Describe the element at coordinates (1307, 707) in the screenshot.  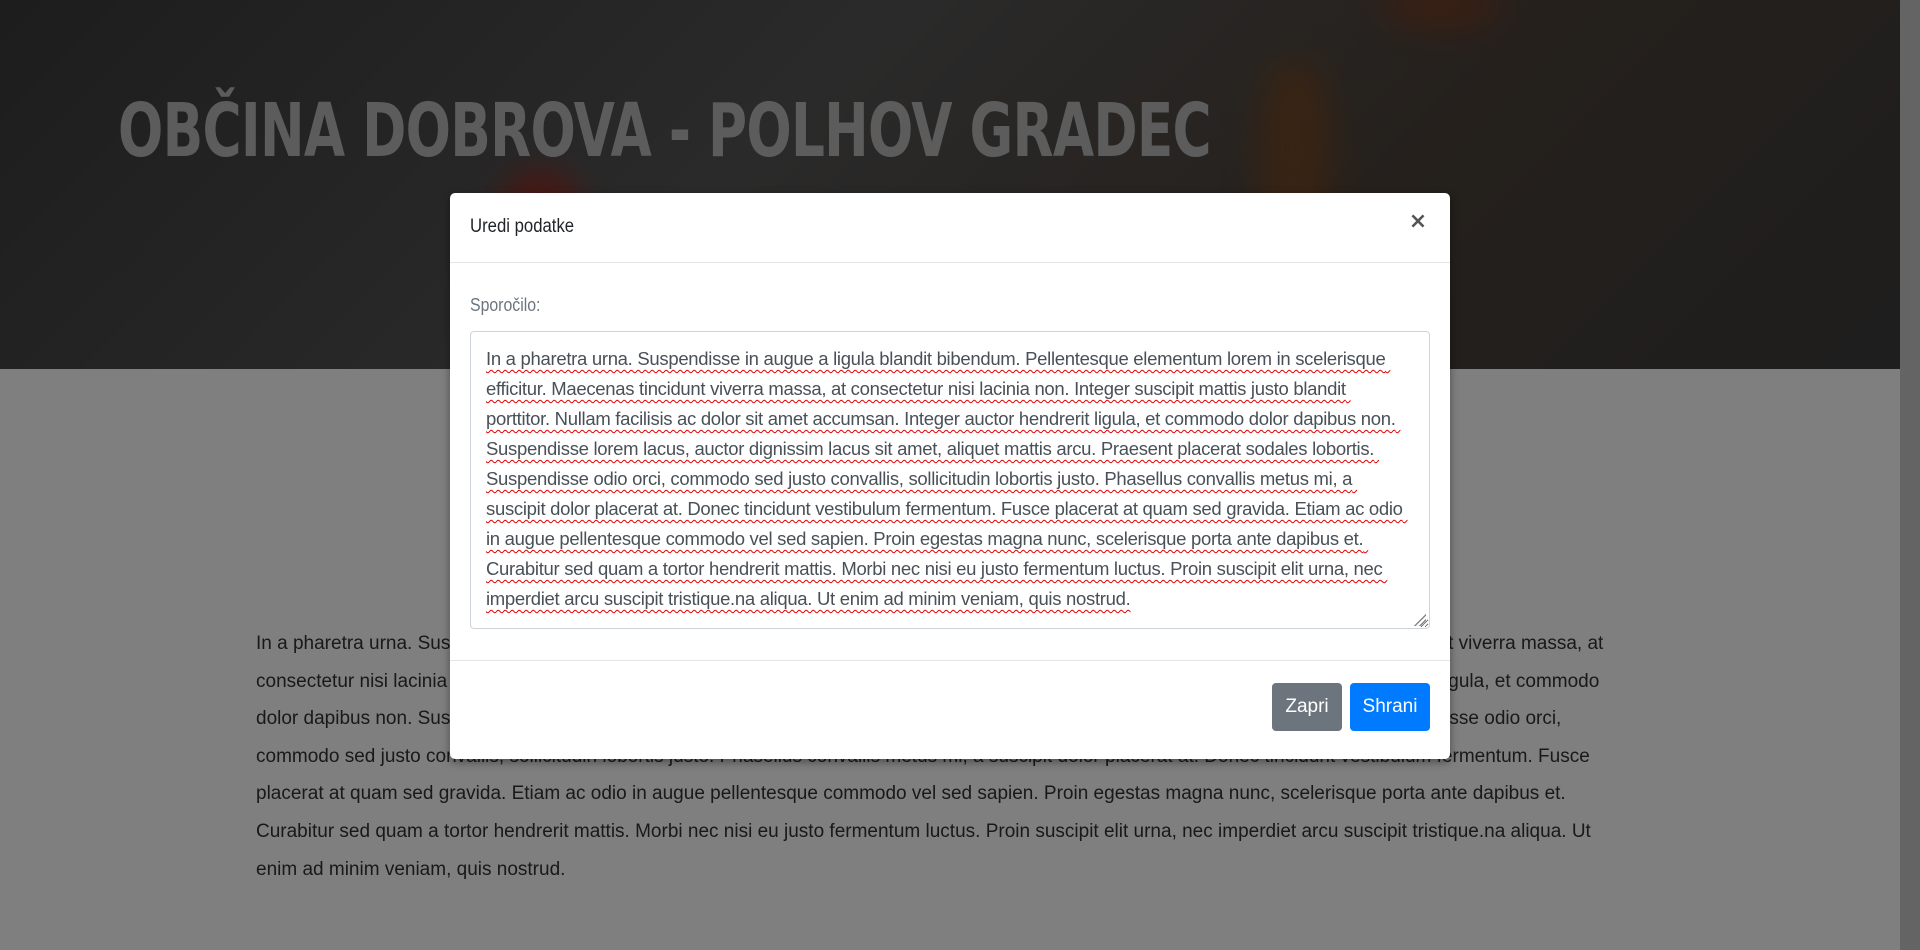
I see `close-button: Zapri` at that location.